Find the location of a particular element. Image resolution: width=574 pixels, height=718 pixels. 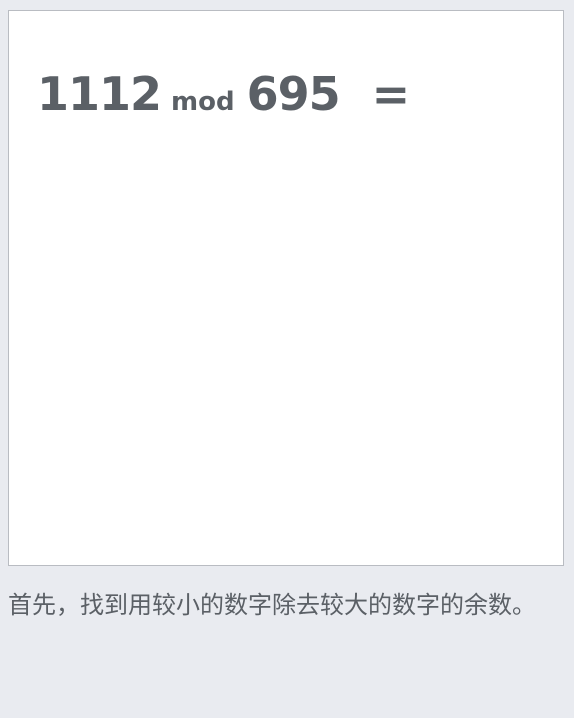

divisor-number: 695 is located at coordinates (293, 94).